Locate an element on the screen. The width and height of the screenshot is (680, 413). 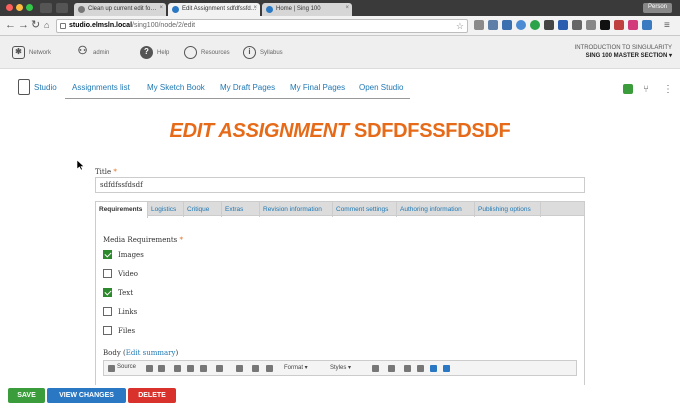
header-user: ⚇ admin is located at coordinates (93, 52).